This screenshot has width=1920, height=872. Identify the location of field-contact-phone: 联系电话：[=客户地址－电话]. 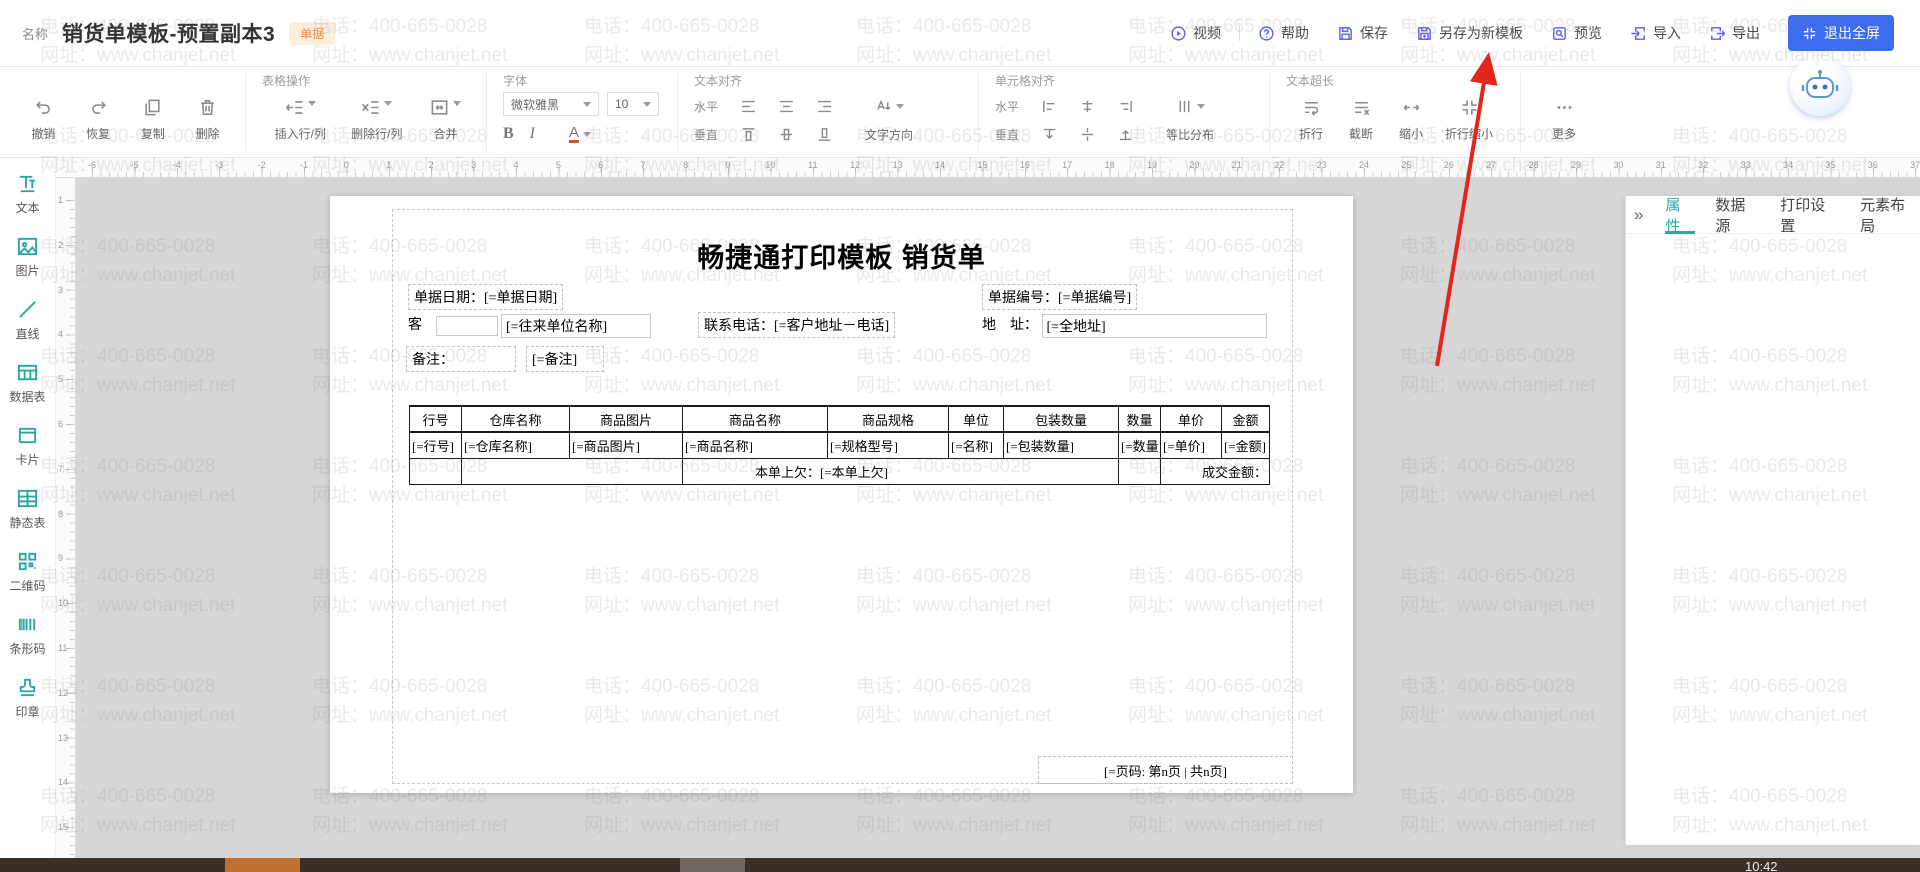
(797, 325).